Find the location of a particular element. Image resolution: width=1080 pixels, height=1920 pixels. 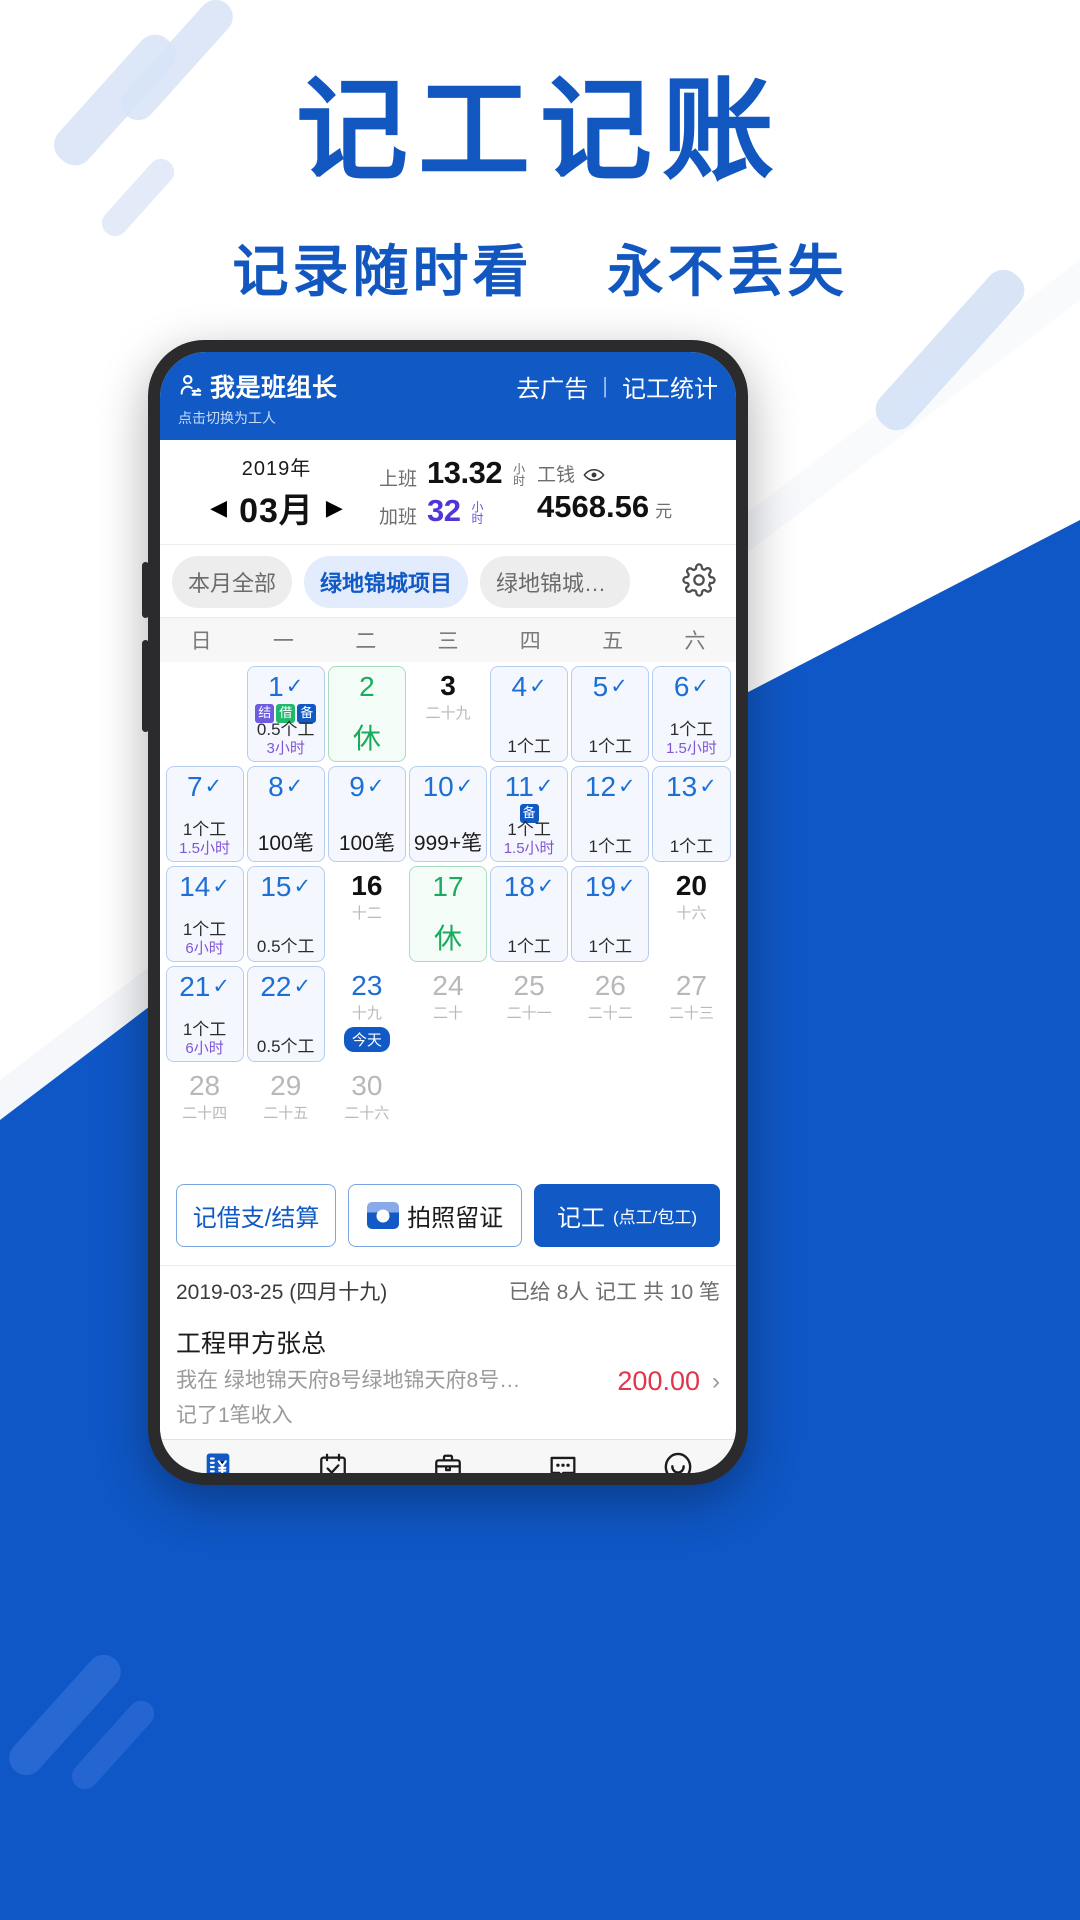

record-subtext: 记了1笔收入 is located at coordinates (234, 1415).